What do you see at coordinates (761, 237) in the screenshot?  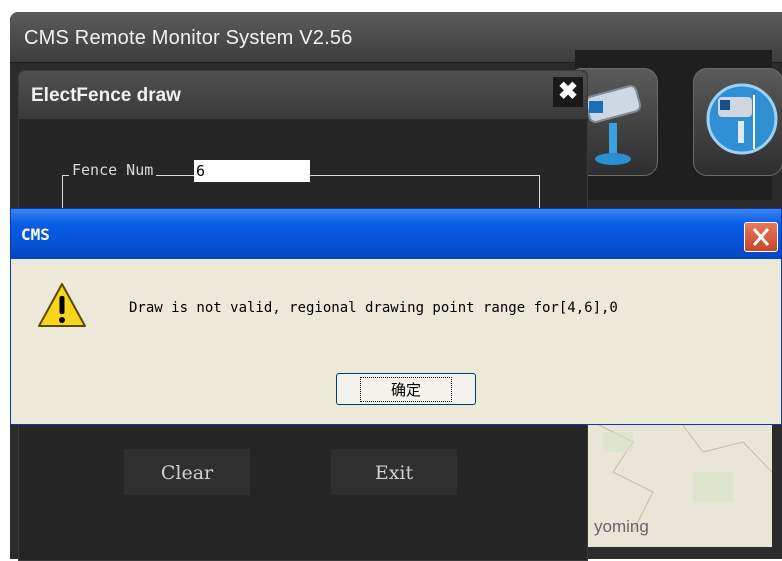 I see `close-icon` at bounding box center [761, 237].